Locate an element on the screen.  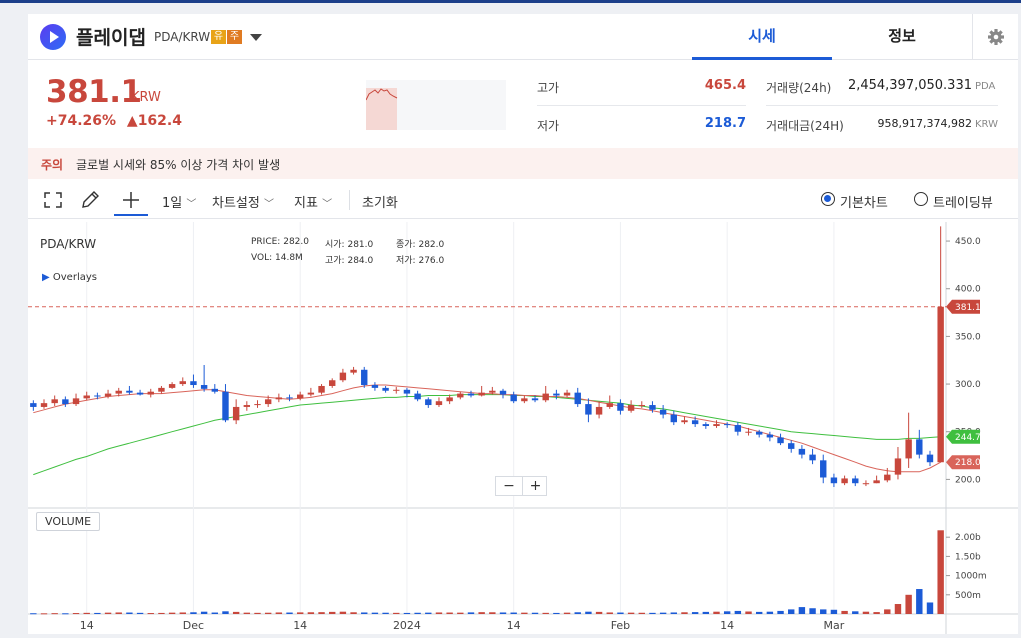
crosshair-icon is located at coordinates (131, 202).